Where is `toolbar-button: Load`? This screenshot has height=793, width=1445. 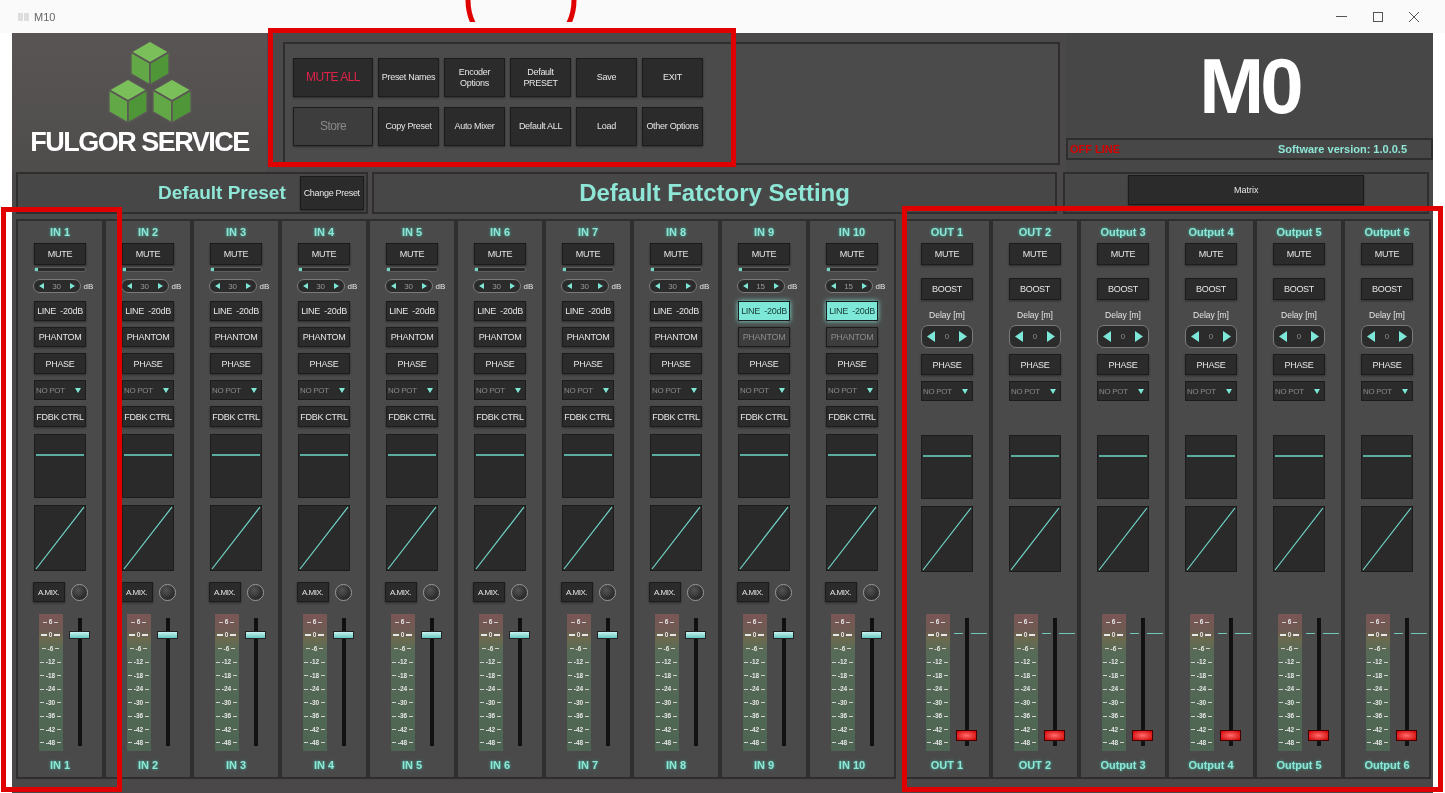
toolbar-button: Load is located at coordinates (606, 126).